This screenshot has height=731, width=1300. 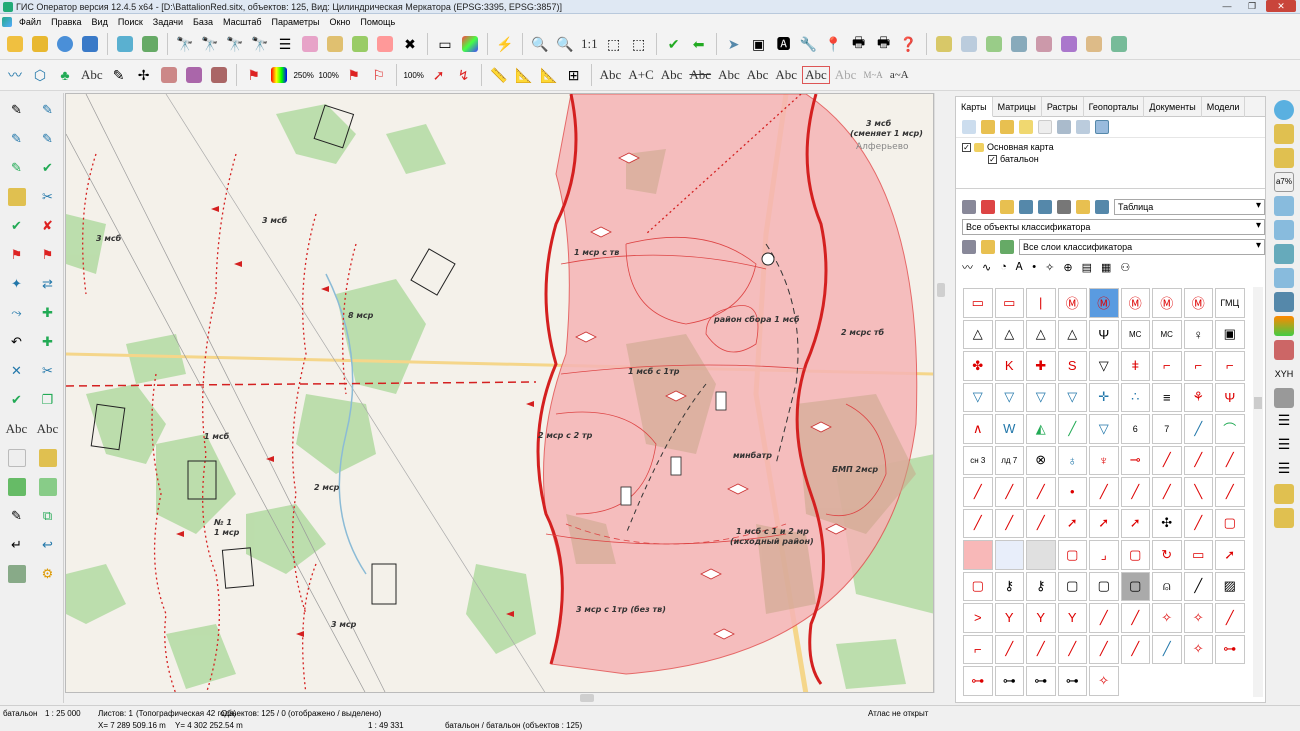 I want to click on layers-select: Все слои классификатора, so click(x=1142, y=247).